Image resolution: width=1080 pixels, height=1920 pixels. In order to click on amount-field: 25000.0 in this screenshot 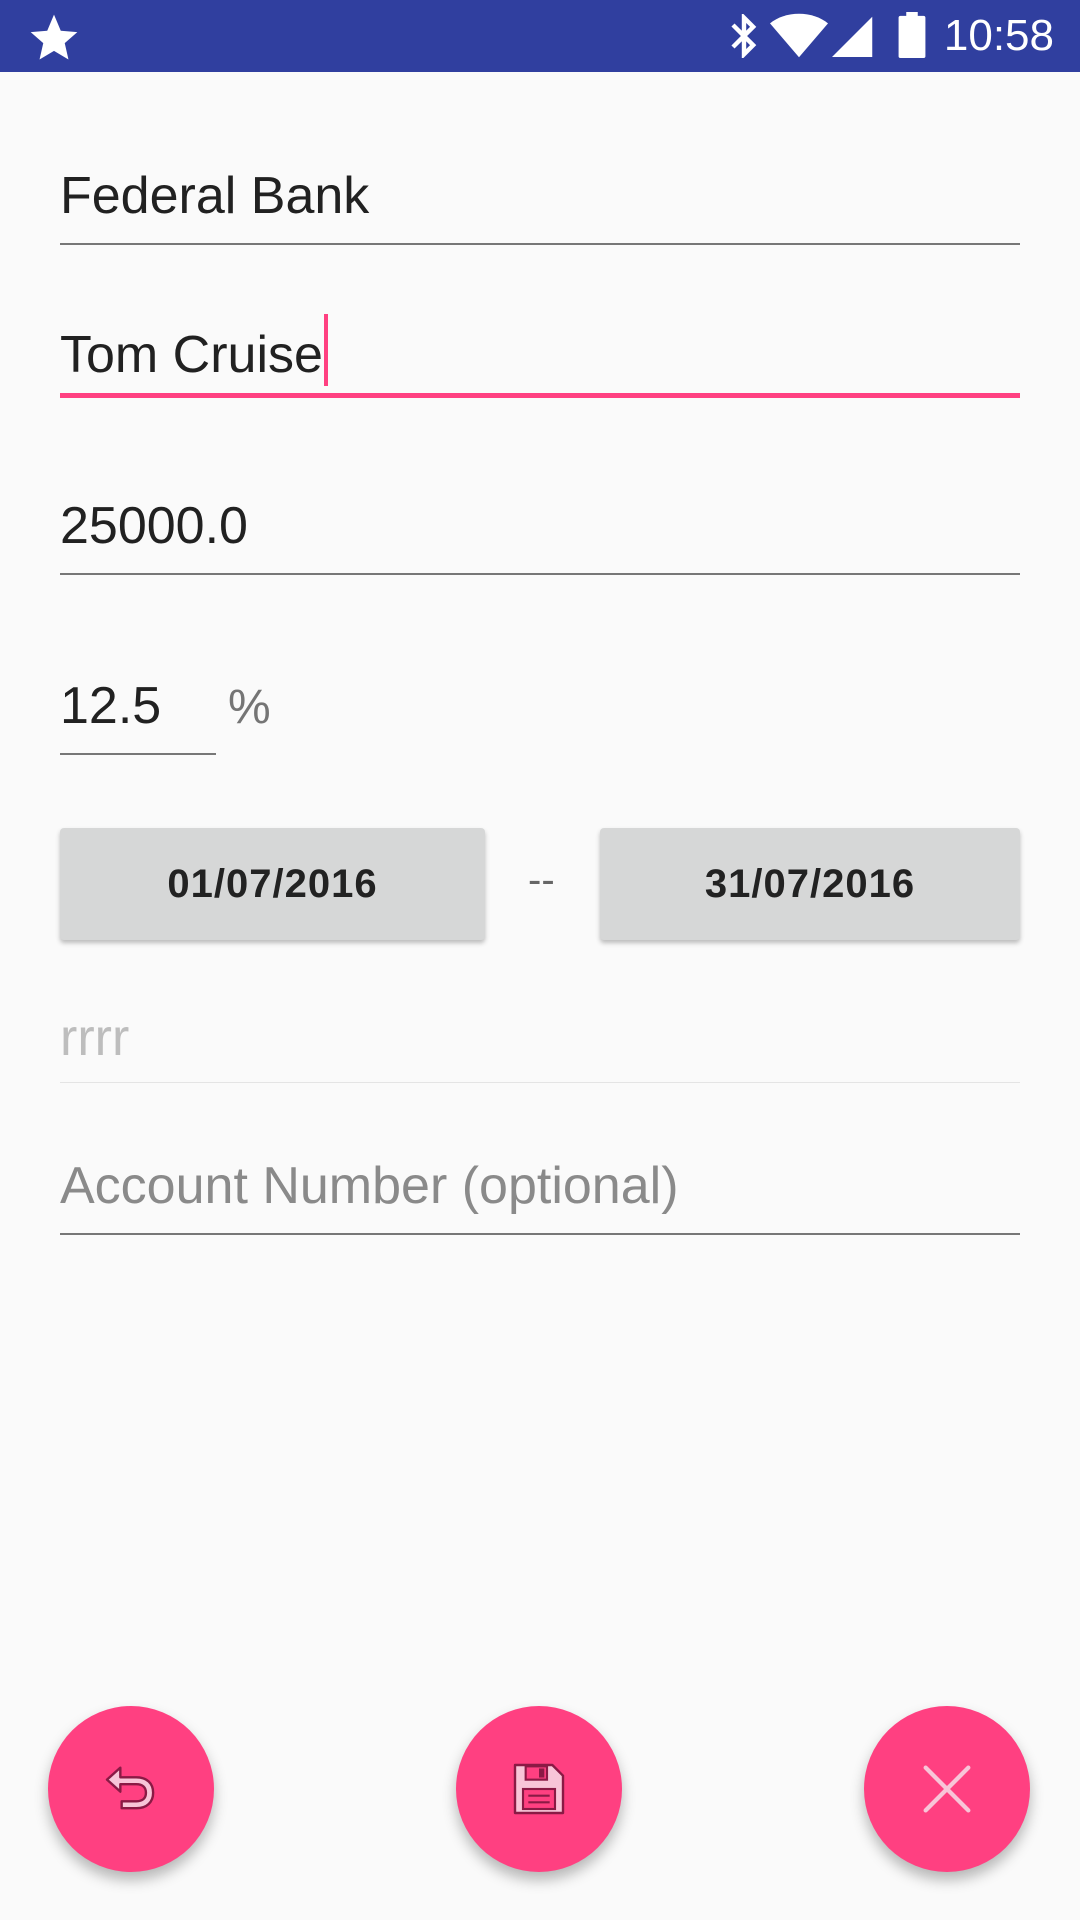, I will do `click(540, 536)`.